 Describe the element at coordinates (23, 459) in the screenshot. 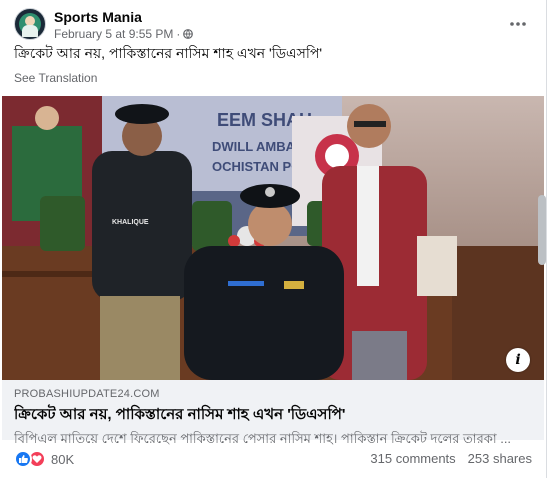

I see `like-icon` at that location.